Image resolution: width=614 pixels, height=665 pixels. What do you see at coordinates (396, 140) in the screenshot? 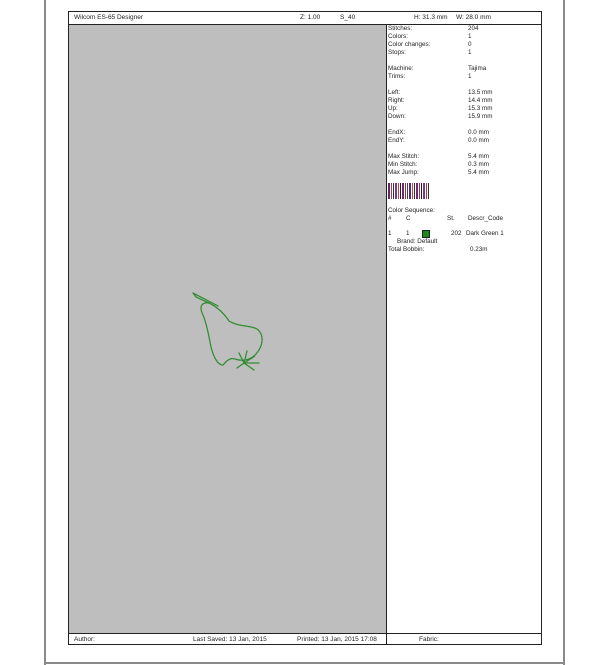
I see `endy-label: EndY:` at bounding box center [396, 140].